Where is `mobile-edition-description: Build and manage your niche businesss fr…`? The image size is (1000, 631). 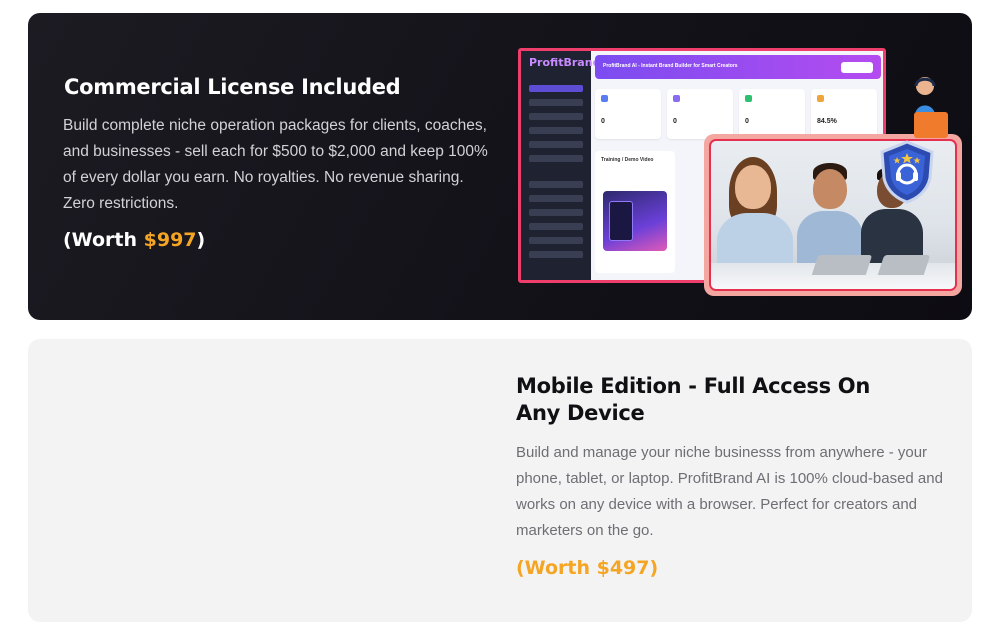
mobile-edition-description: Build and manage your niche businesss fr… is located at coordinates (729, 491).